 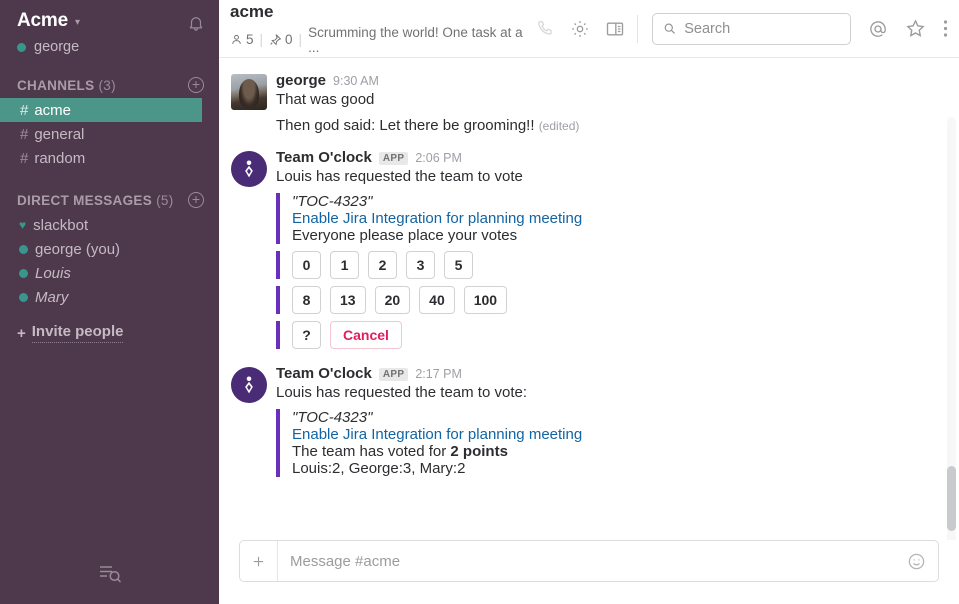 I want to click on message-composer, so click(x=589, y=561).